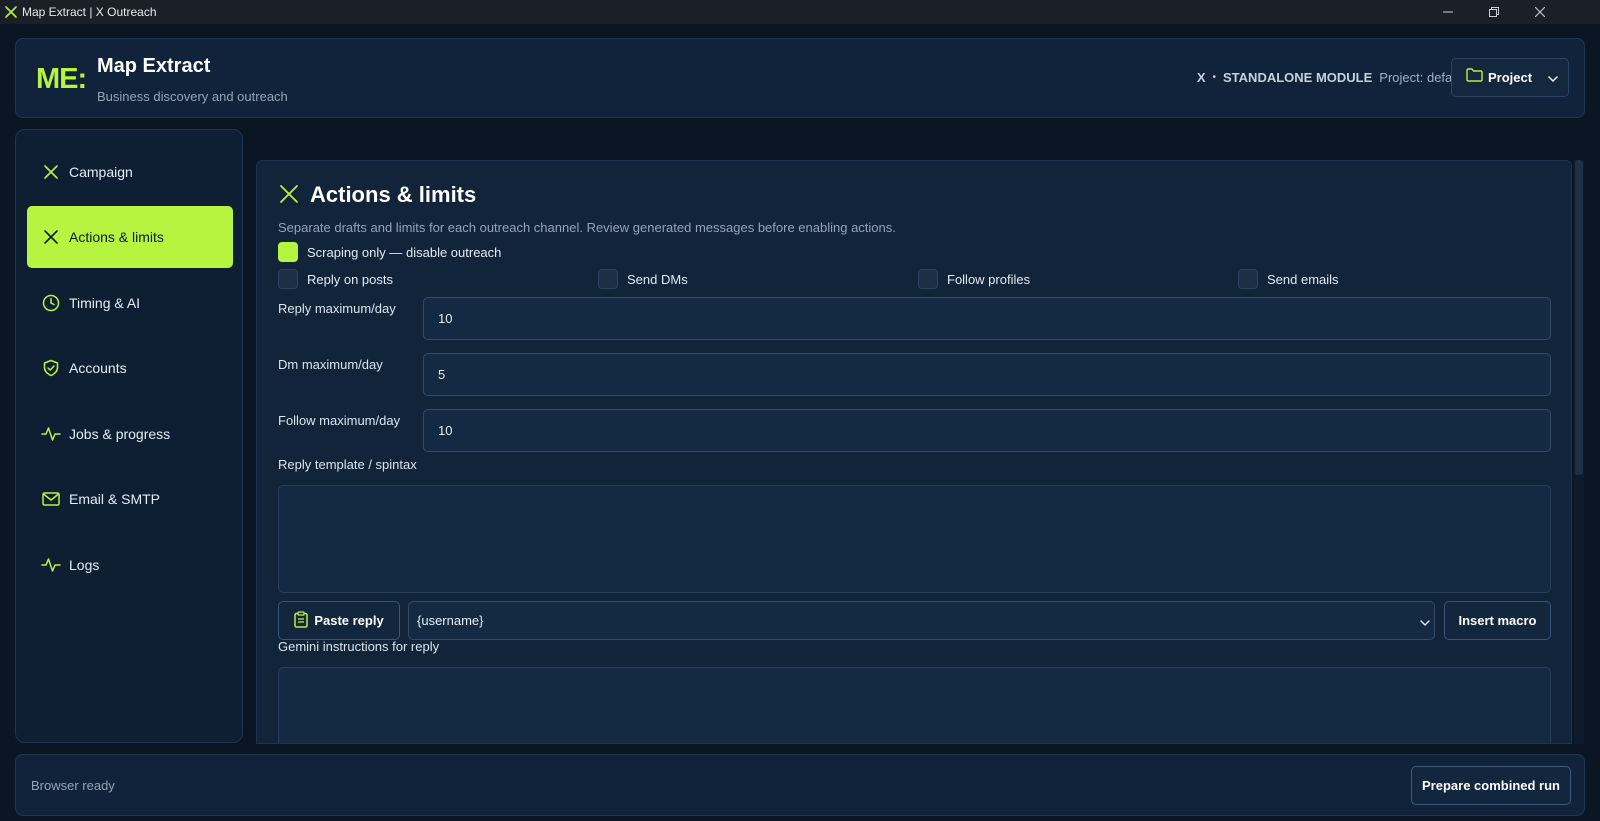  Describe the element at coordinates (800, 785) in the screenshot. I see `status-footer: Browser ready Prepare combined run` at that location.